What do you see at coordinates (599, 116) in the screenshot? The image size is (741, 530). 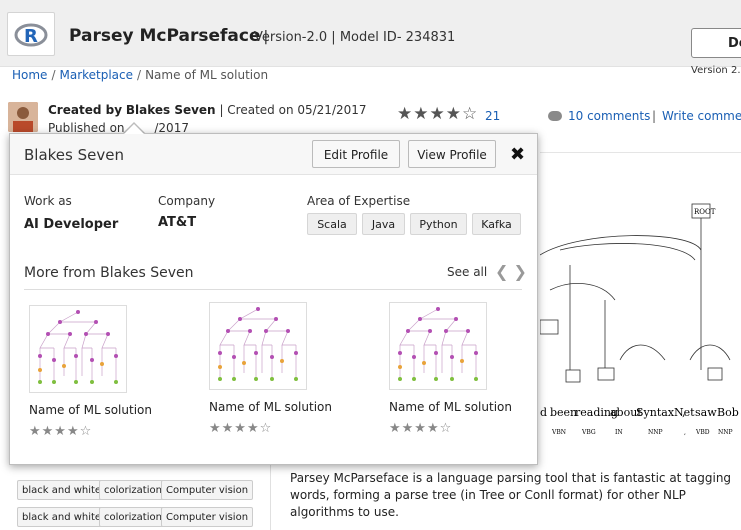 I see `comments-link: 10 comments` at bounding box center [599, 116].